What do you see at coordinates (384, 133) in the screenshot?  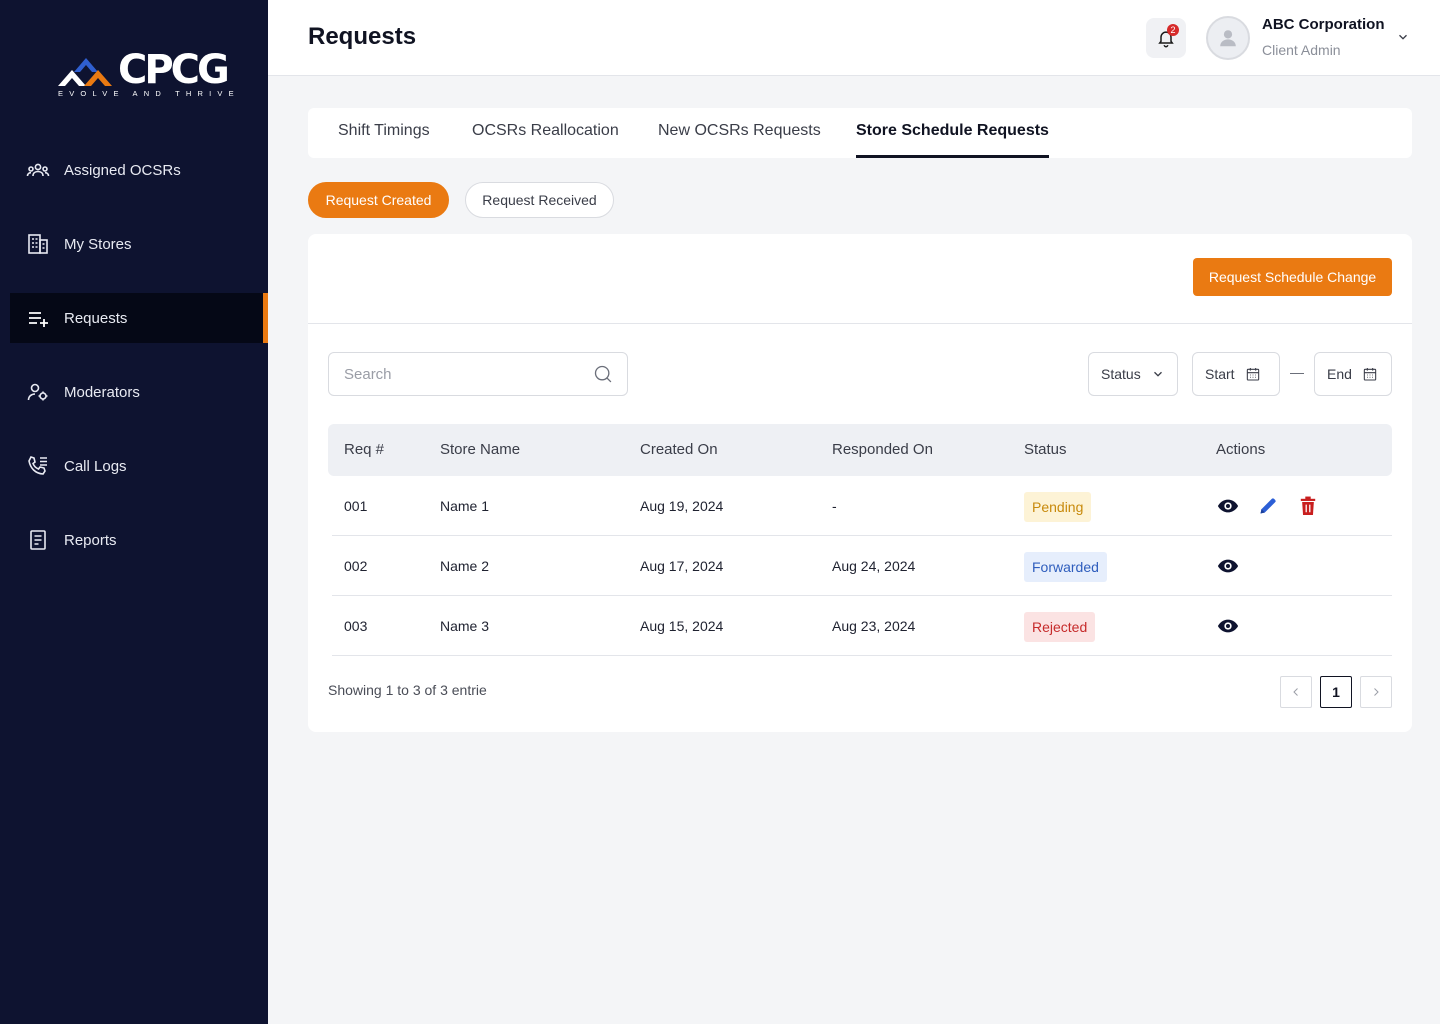 I see `tab-shift-timings: Shift Timings` at bounding box center [384, 133].